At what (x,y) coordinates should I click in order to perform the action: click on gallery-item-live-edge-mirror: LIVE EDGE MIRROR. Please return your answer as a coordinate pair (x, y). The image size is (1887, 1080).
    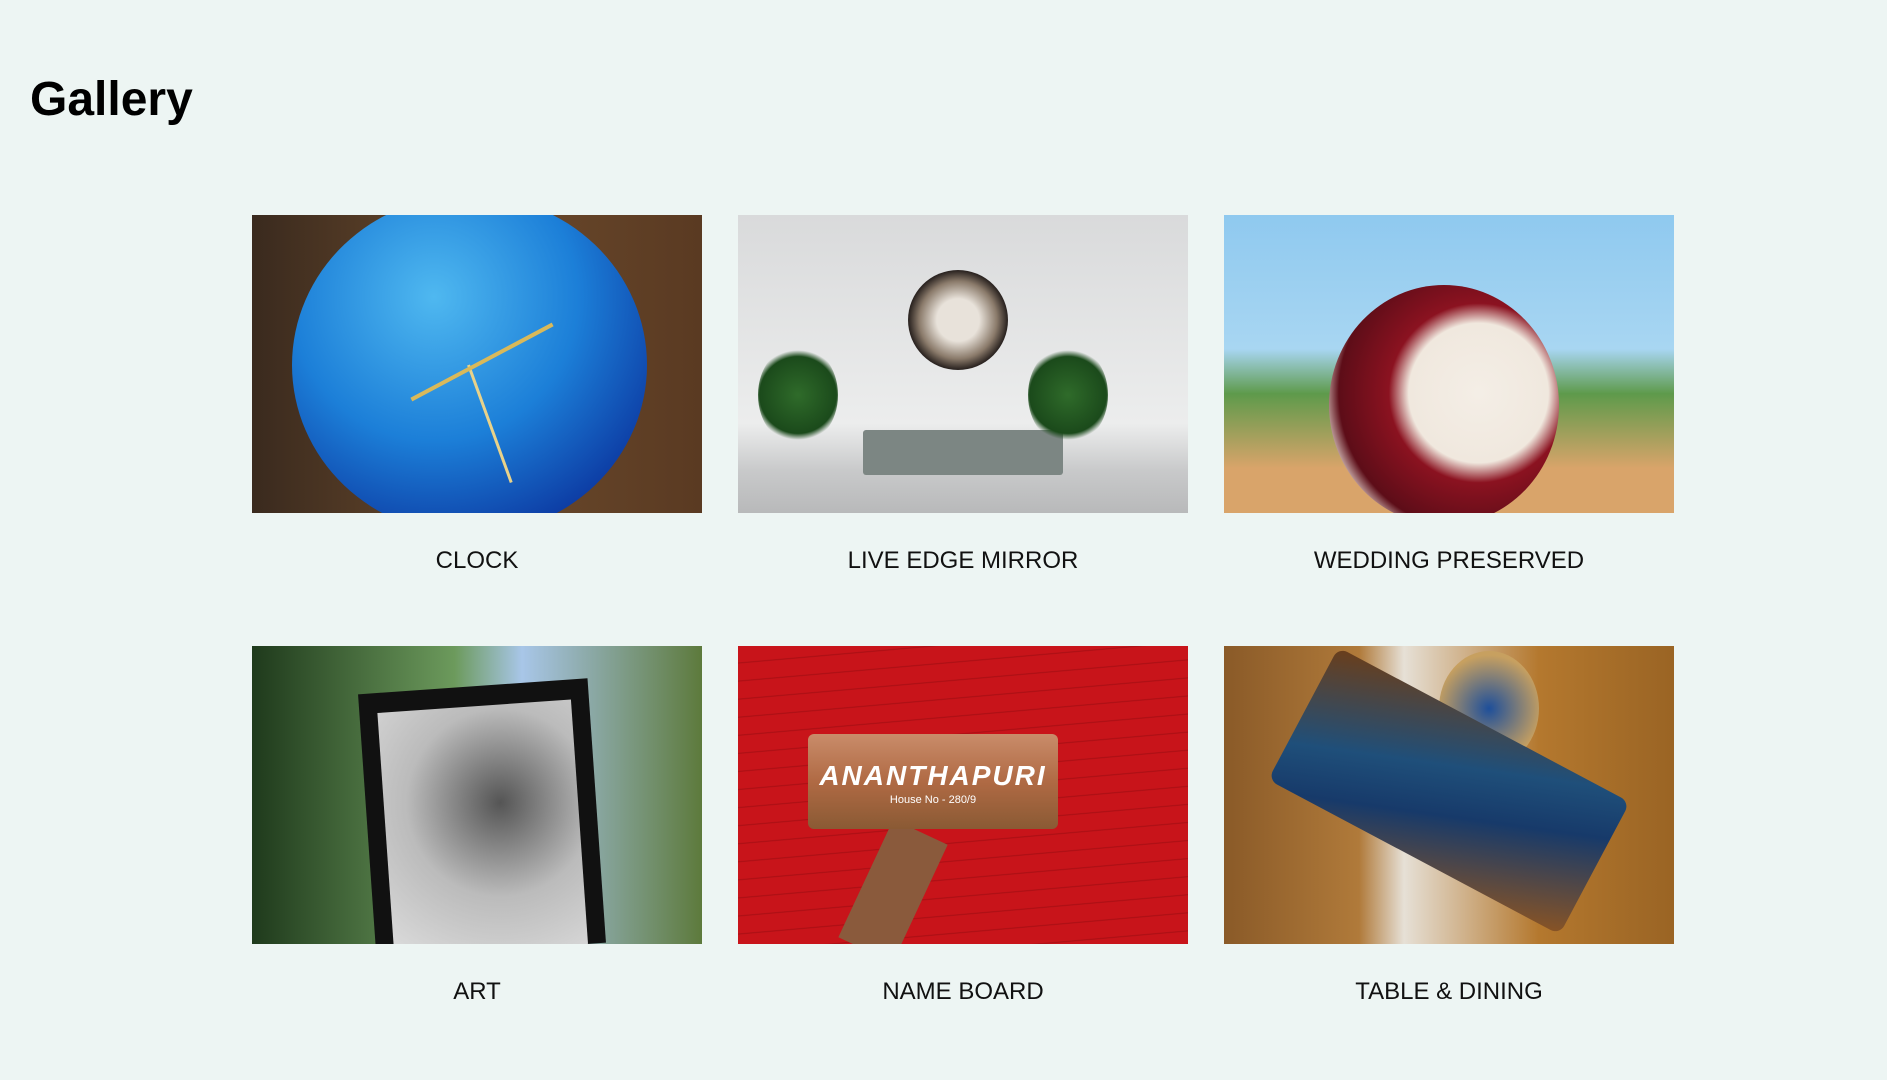
    Looking at the image, I should click on (963, 430).